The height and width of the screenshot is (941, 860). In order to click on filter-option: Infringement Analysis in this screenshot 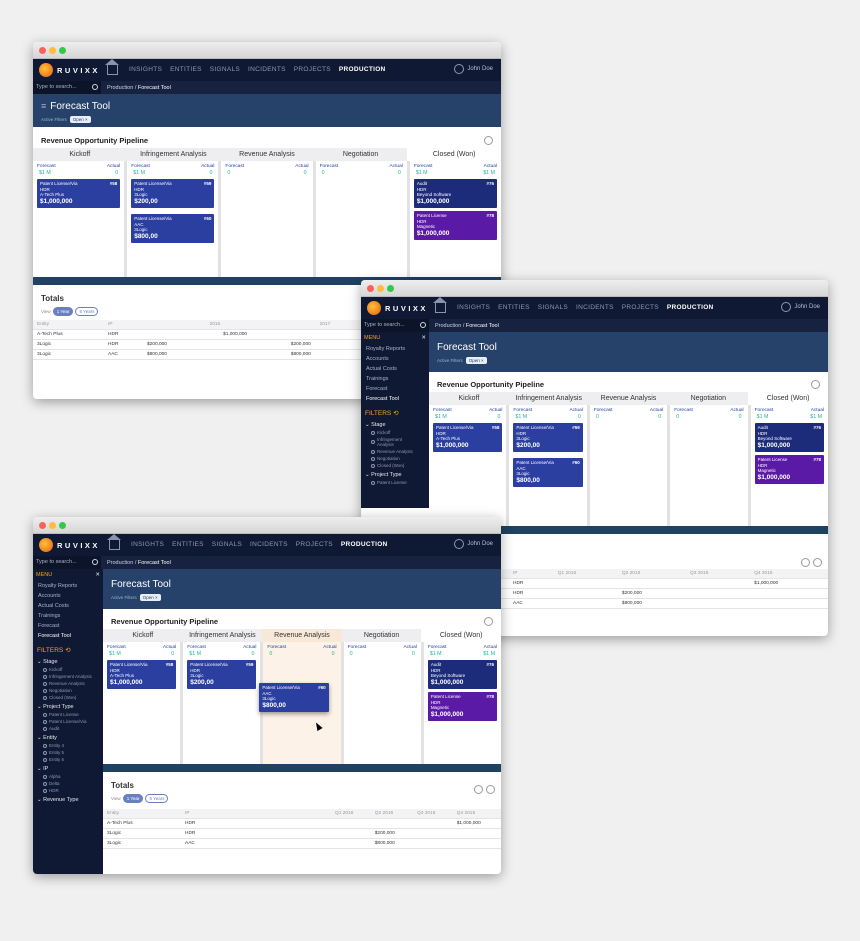, I will do `click(68, 676)`.